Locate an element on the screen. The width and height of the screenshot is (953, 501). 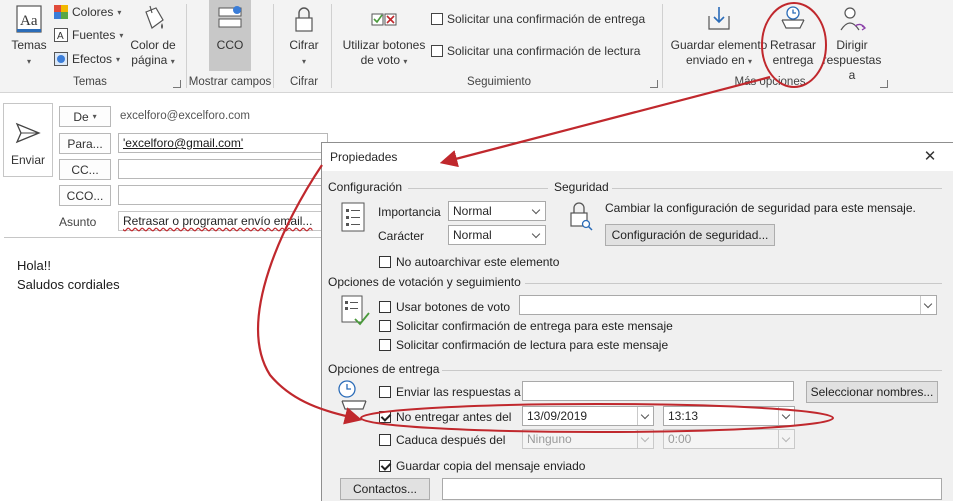
importancia-select: Normal is located at coordinates (497, 211).